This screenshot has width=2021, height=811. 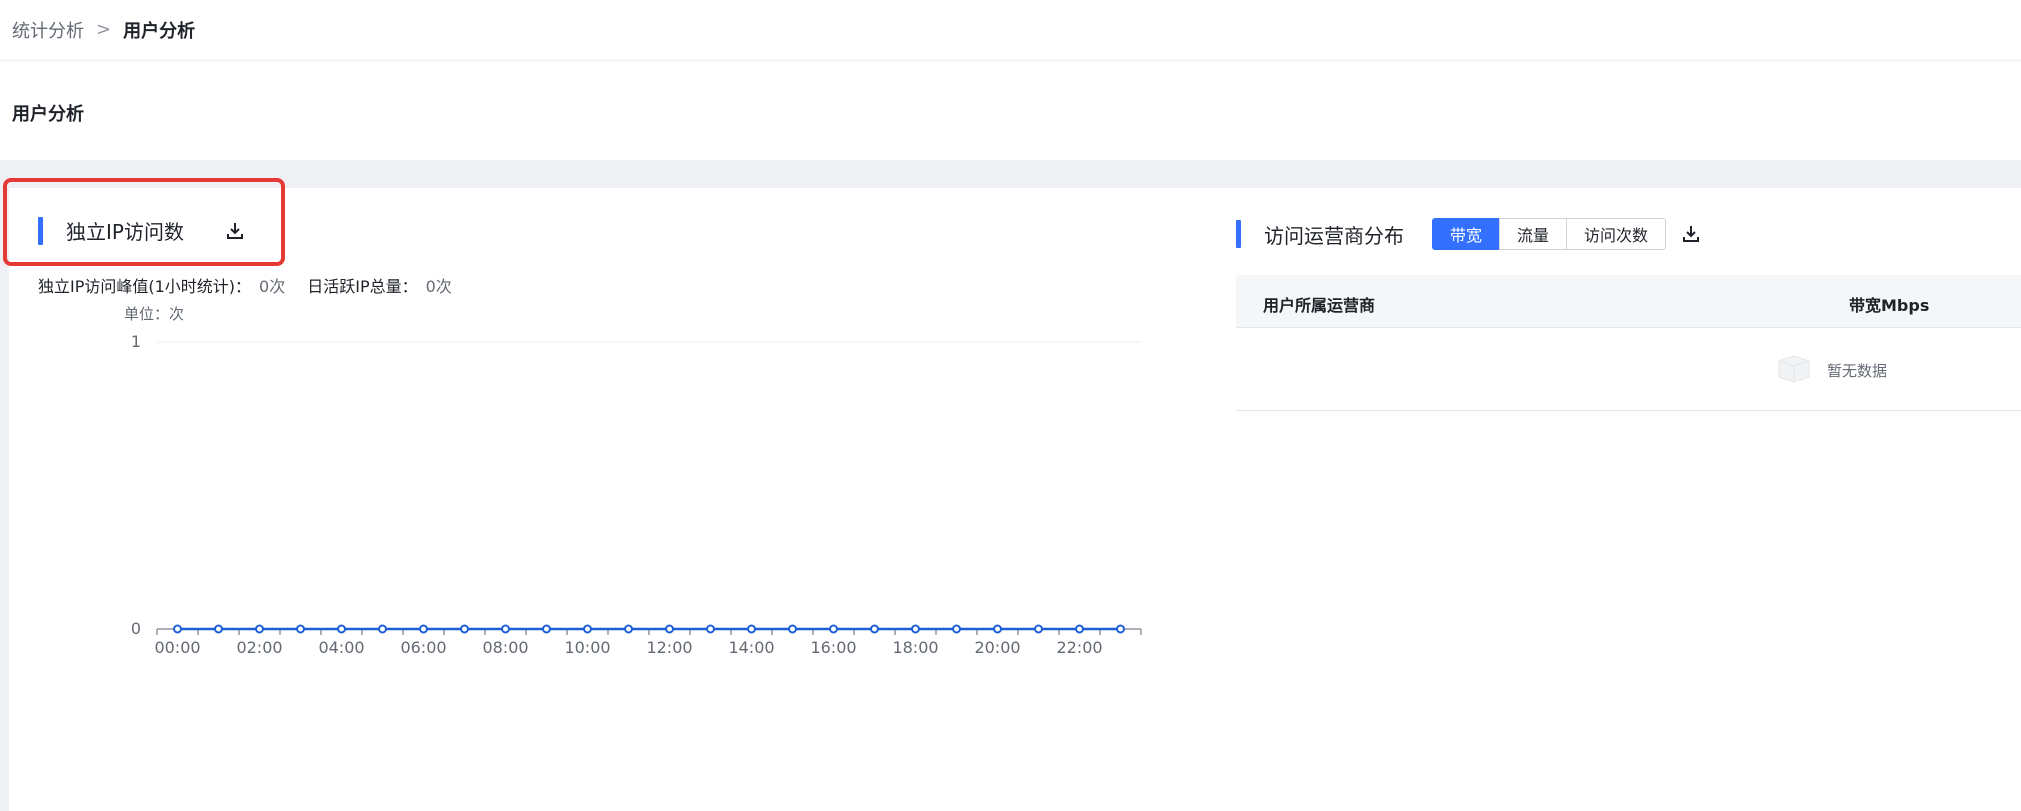 What do you see at coordinates (1319, 305) in the screenshot?
I see `column-carrier: 用户所属运营商` at bounding box center [1319, 305].